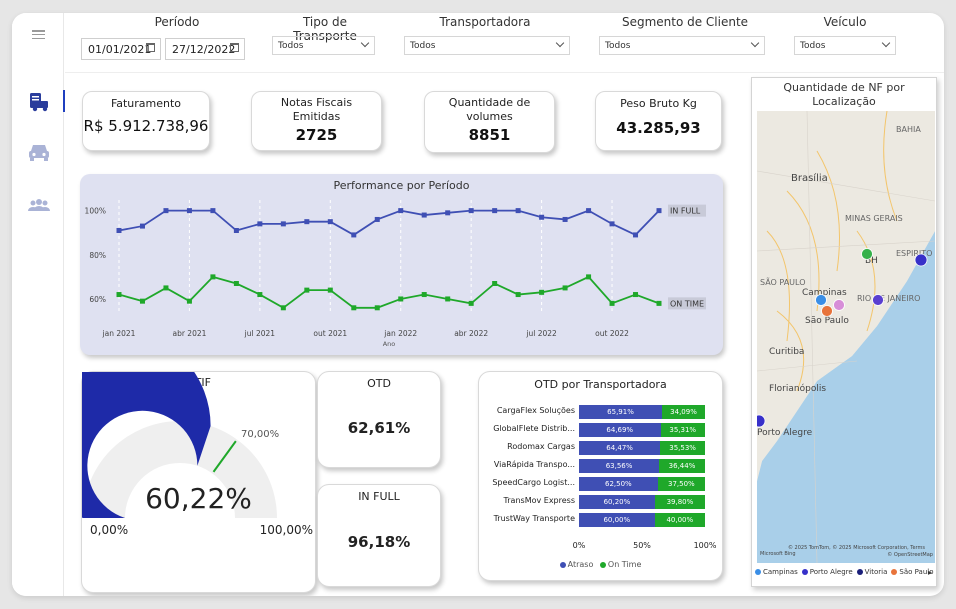 Image resolution: width=956 pixels, height=609 pixels. What do you see at coordinates (876, 572) in the screenshot?
I see `map-legend-item: Vitoria` at bounding box center [876, 572].